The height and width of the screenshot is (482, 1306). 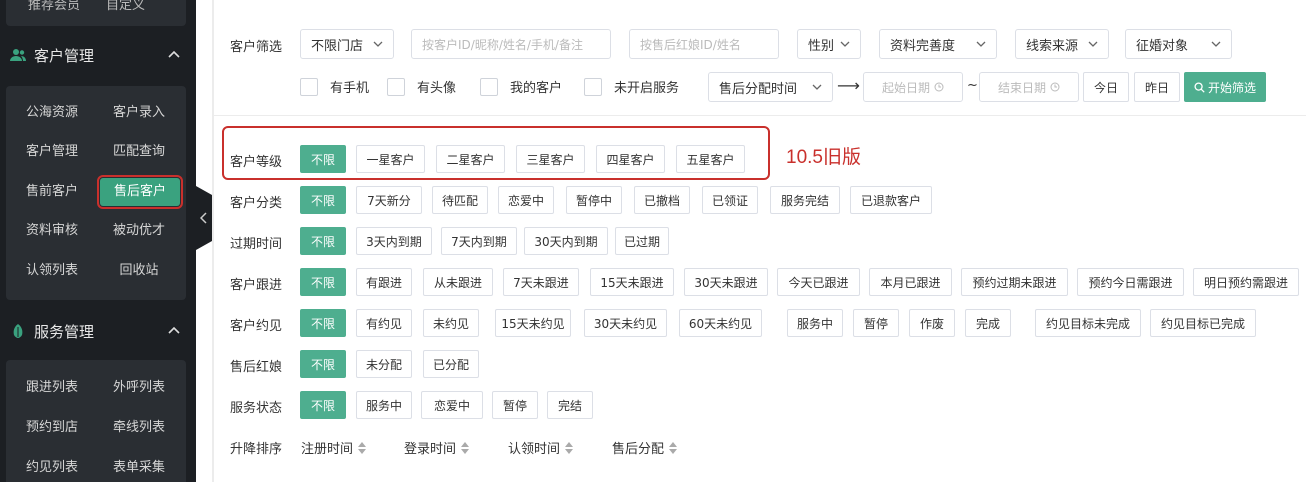 I want to click on sidebar-item: 外呼列表, so click(x=139, y=388).